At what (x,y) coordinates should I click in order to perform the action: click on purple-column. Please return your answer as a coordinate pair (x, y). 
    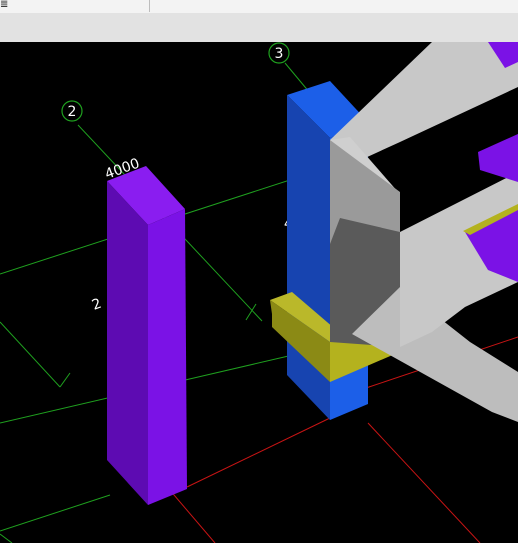
    Looking at the image, I should click on (147, 335).